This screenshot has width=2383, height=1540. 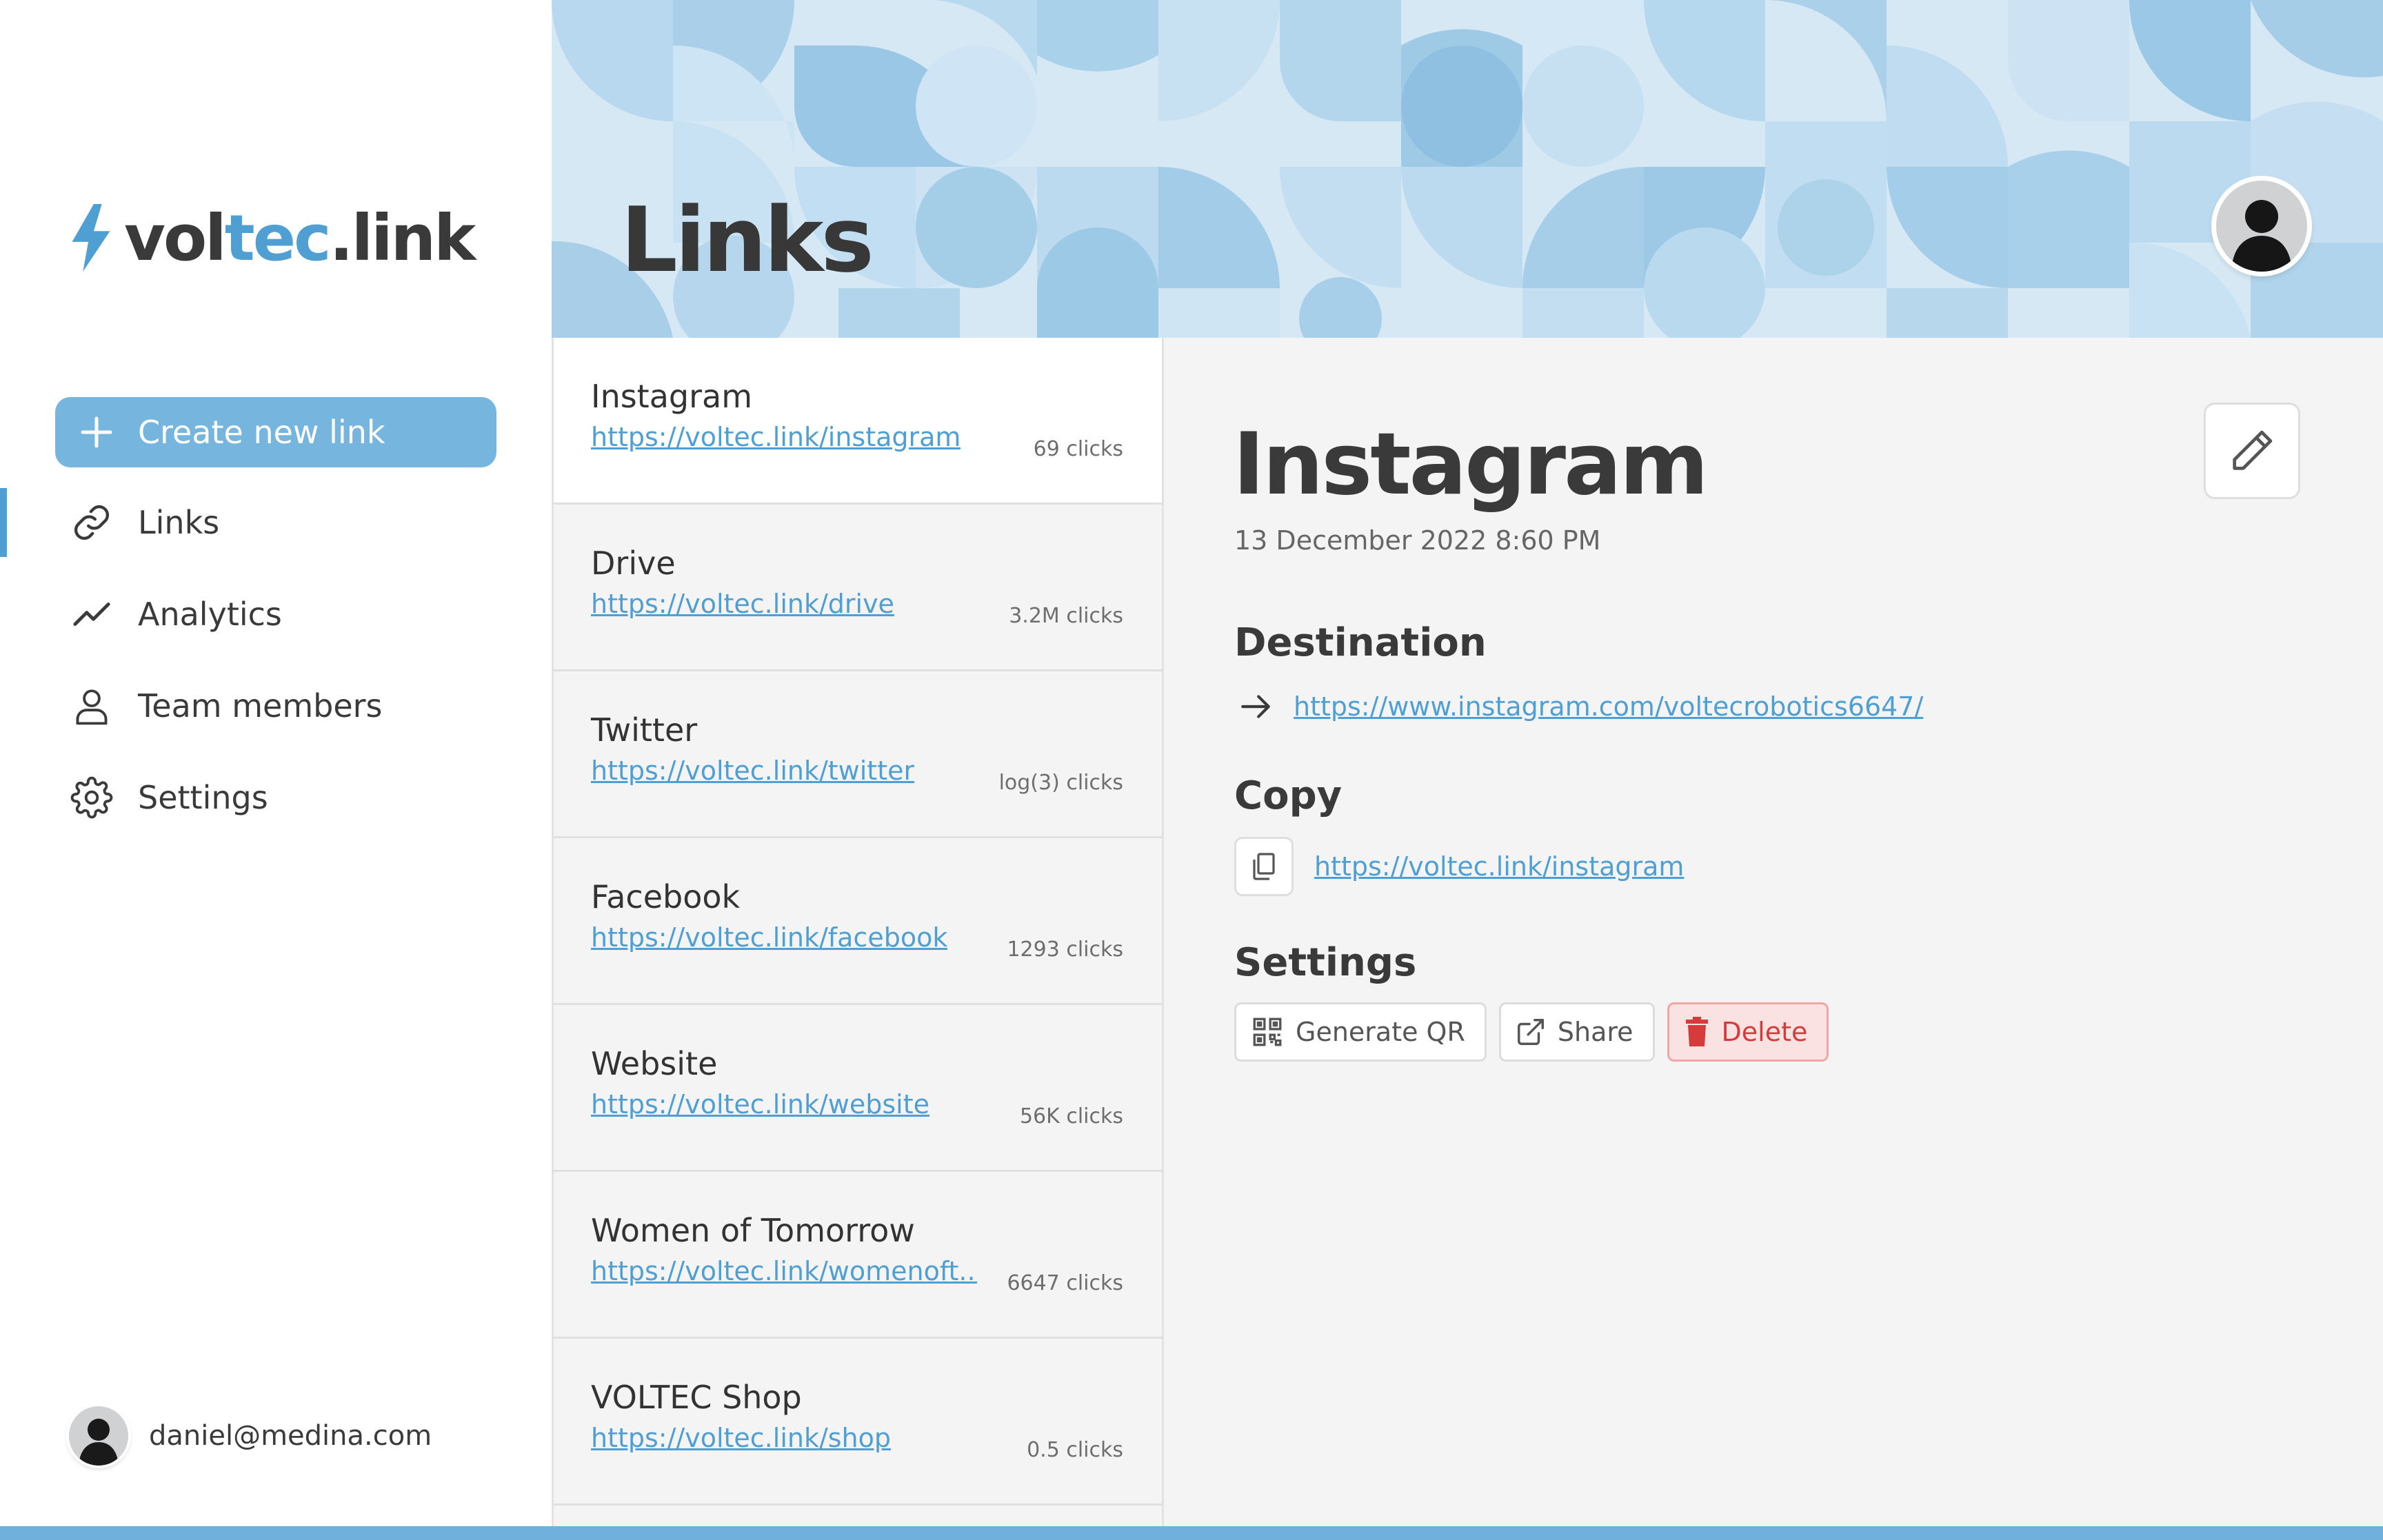 I want to click on current-user: daniel@medina.com, so click(x=250, y=1436).